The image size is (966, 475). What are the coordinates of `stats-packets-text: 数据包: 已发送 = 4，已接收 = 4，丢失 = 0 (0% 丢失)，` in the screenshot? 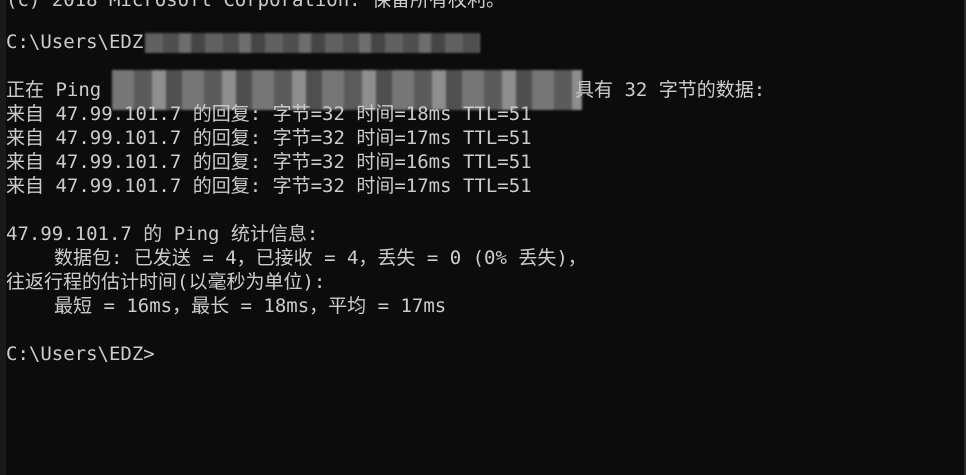 It's located at (320, 258).